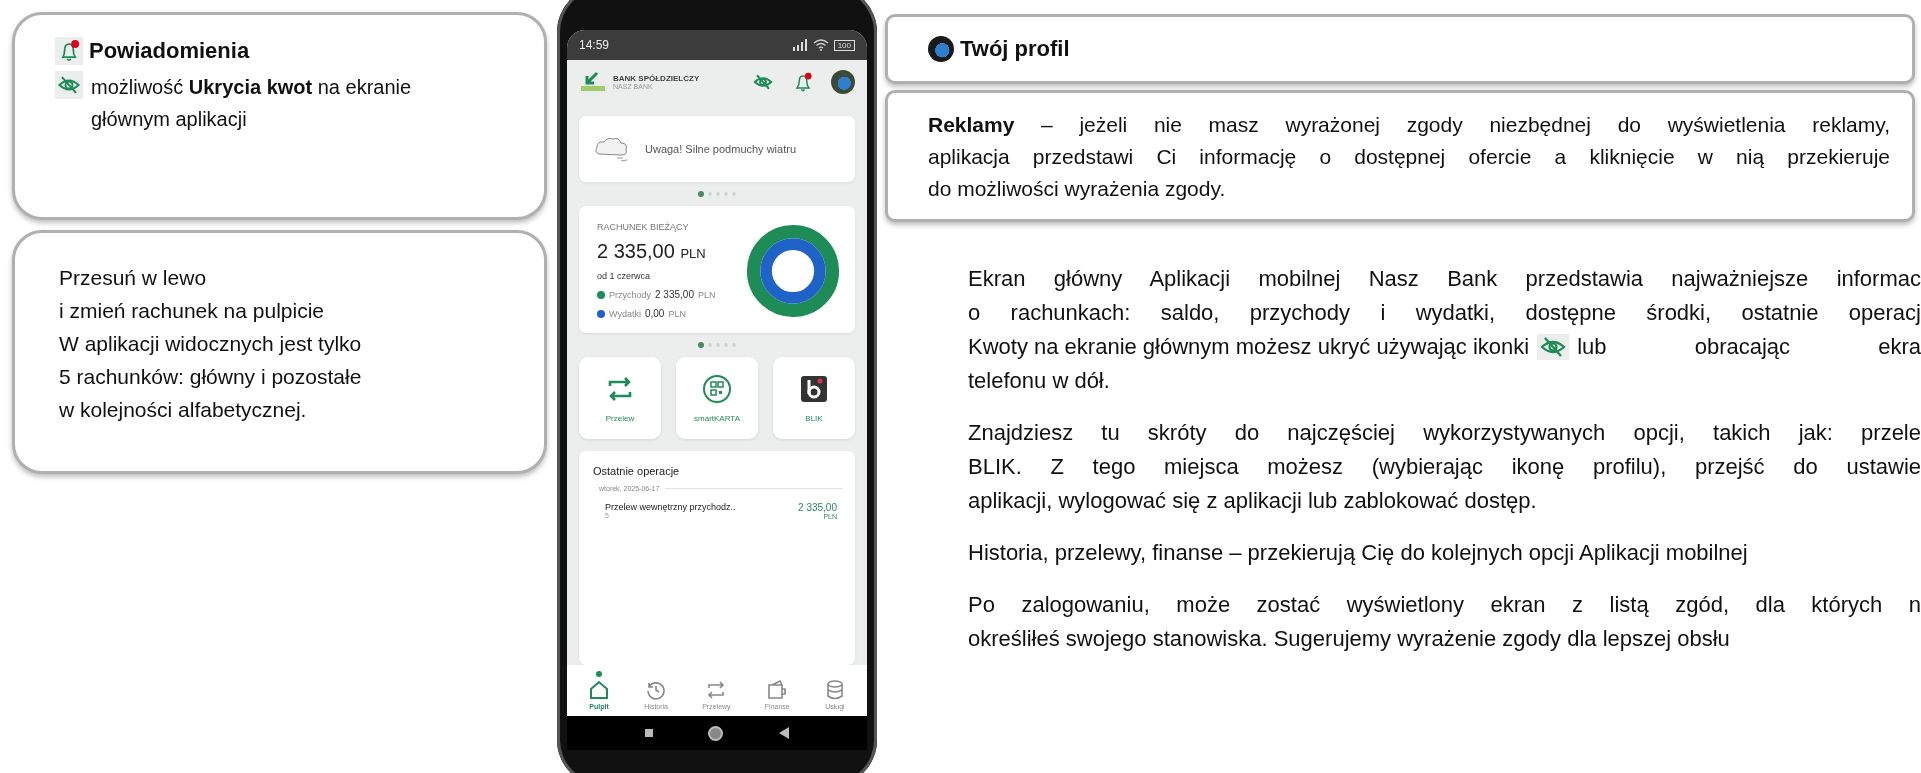 The image size is (1921, 773). I want to click on paragraph-line: określiłeś swojego stanowiska. Sugerujemy wyrażenie zgody dla lepszej obsłu, so click(1349, 639).